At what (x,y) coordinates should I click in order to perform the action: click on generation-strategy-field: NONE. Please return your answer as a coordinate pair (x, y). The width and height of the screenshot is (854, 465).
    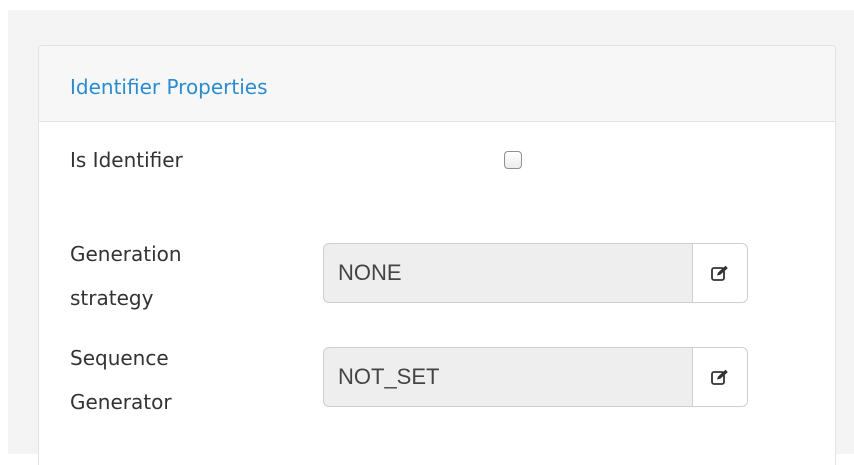
    Looking at the image, I should click on (535, 273).